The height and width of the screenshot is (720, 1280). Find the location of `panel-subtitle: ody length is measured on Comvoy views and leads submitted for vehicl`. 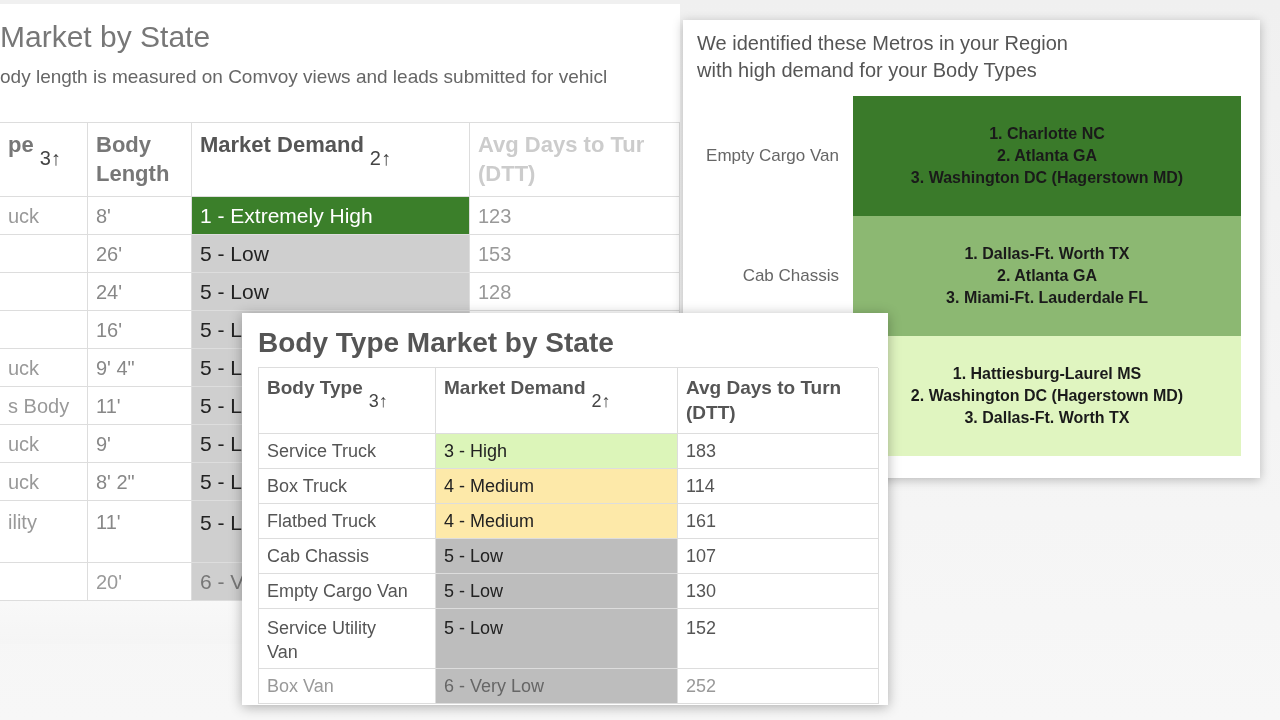

panel-subtitle: ody length is measured on Comvoy views and leads submitted for vehicl is located at coordinates (304, 77).